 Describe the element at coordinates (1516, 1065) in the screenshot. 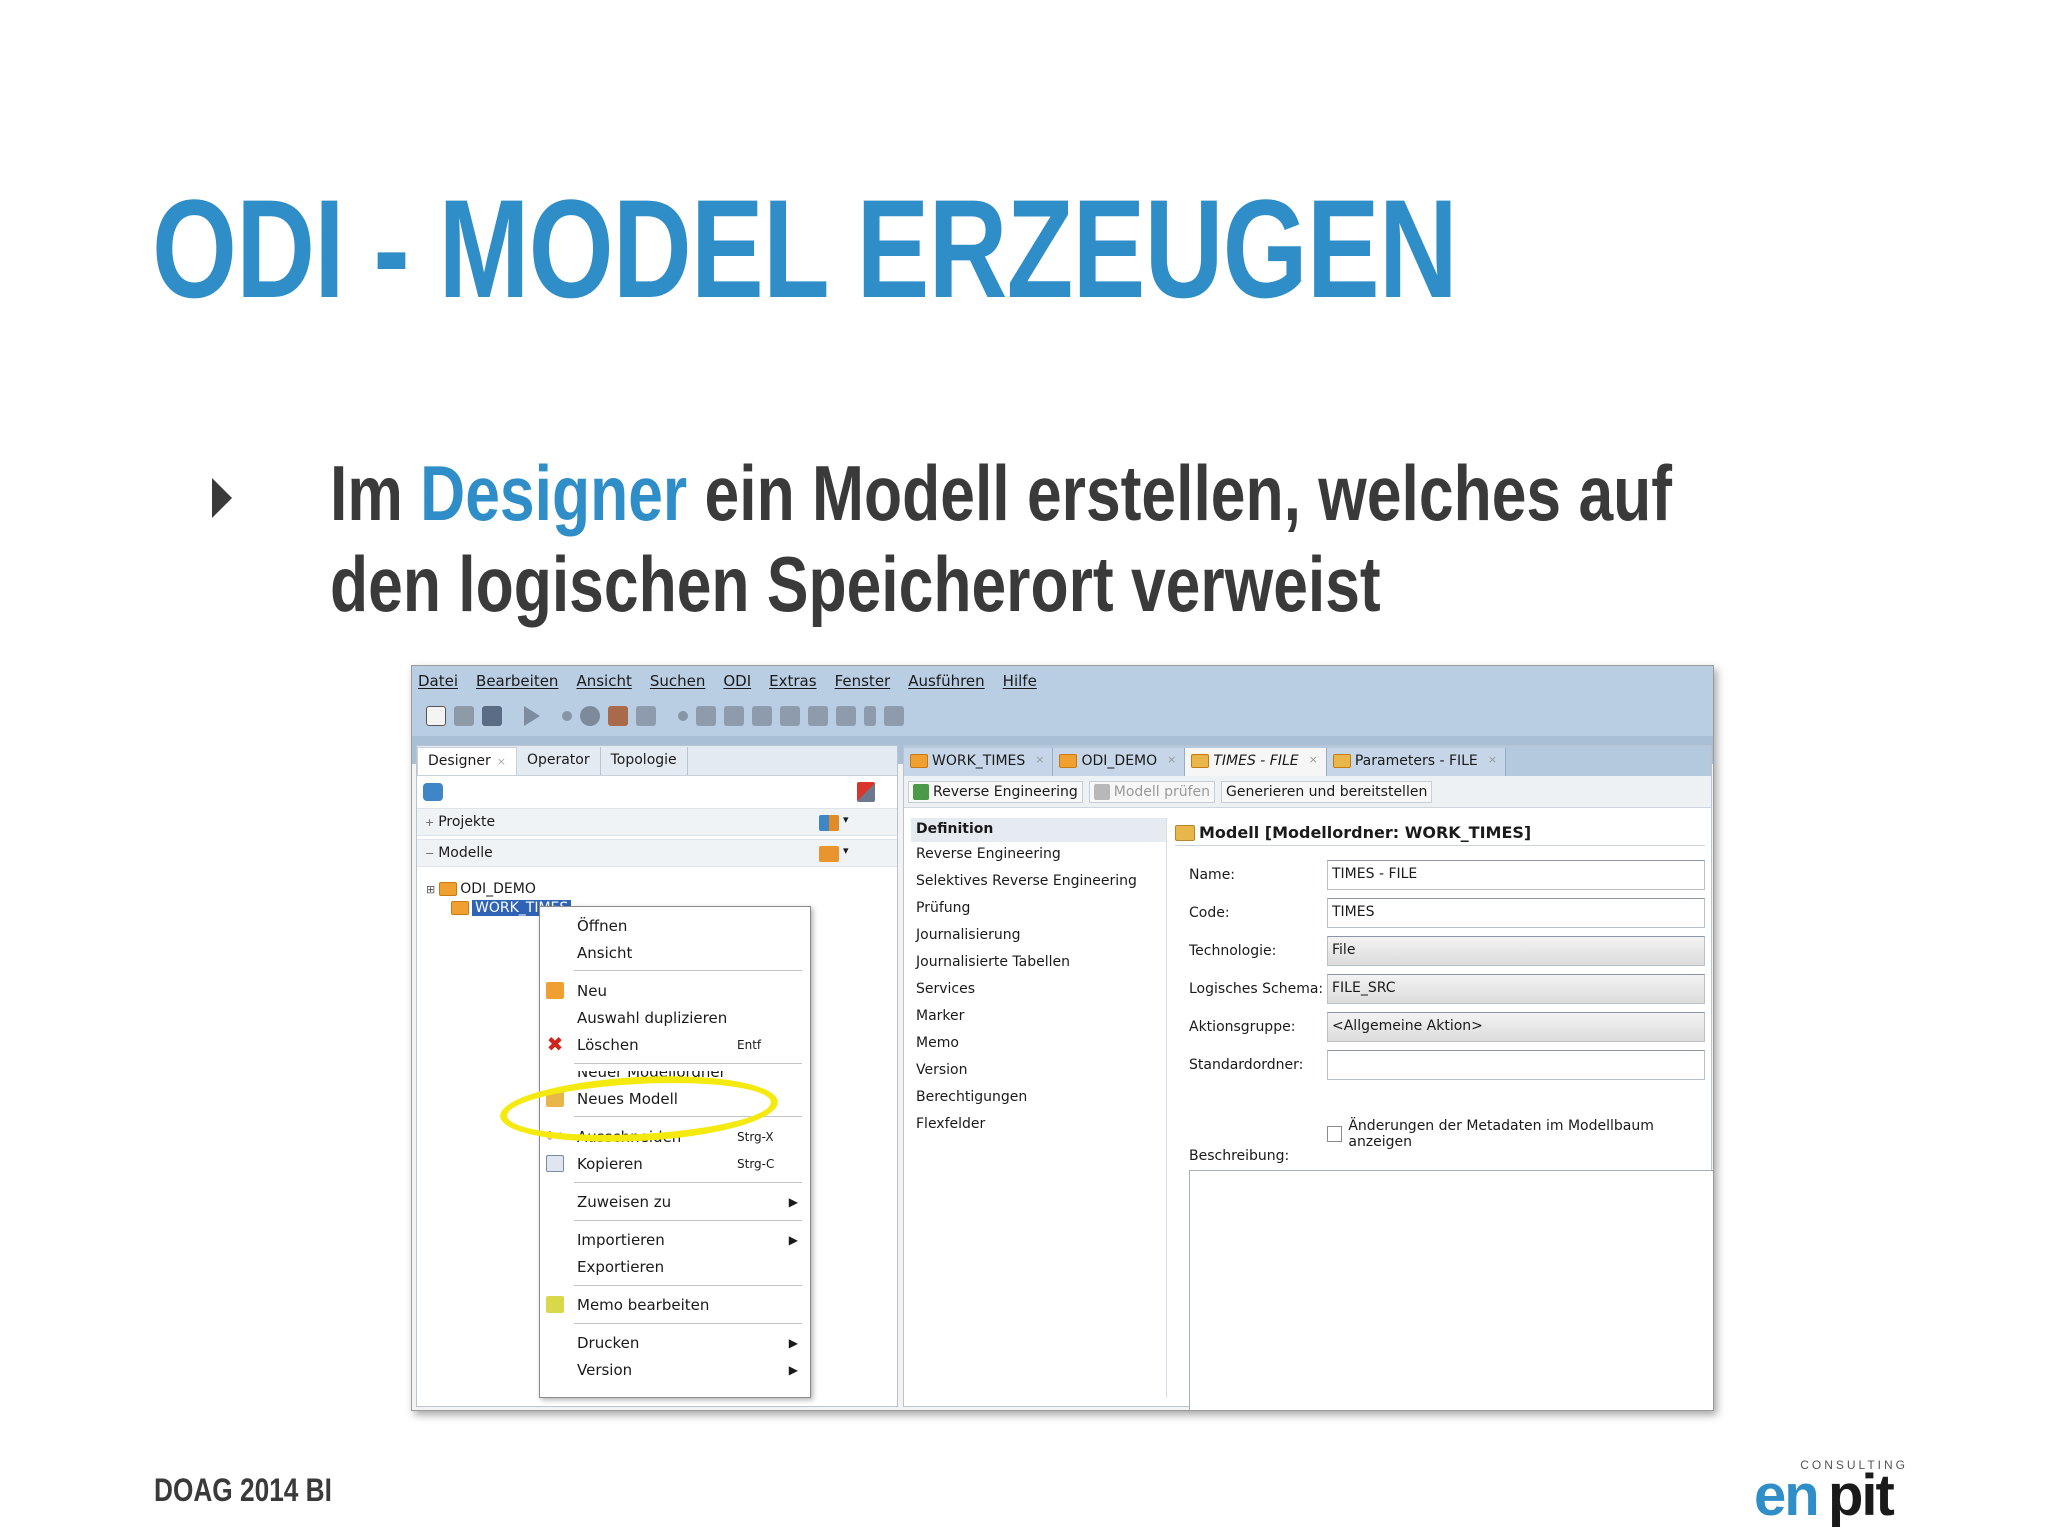

I see `default-folder-field` at that location.